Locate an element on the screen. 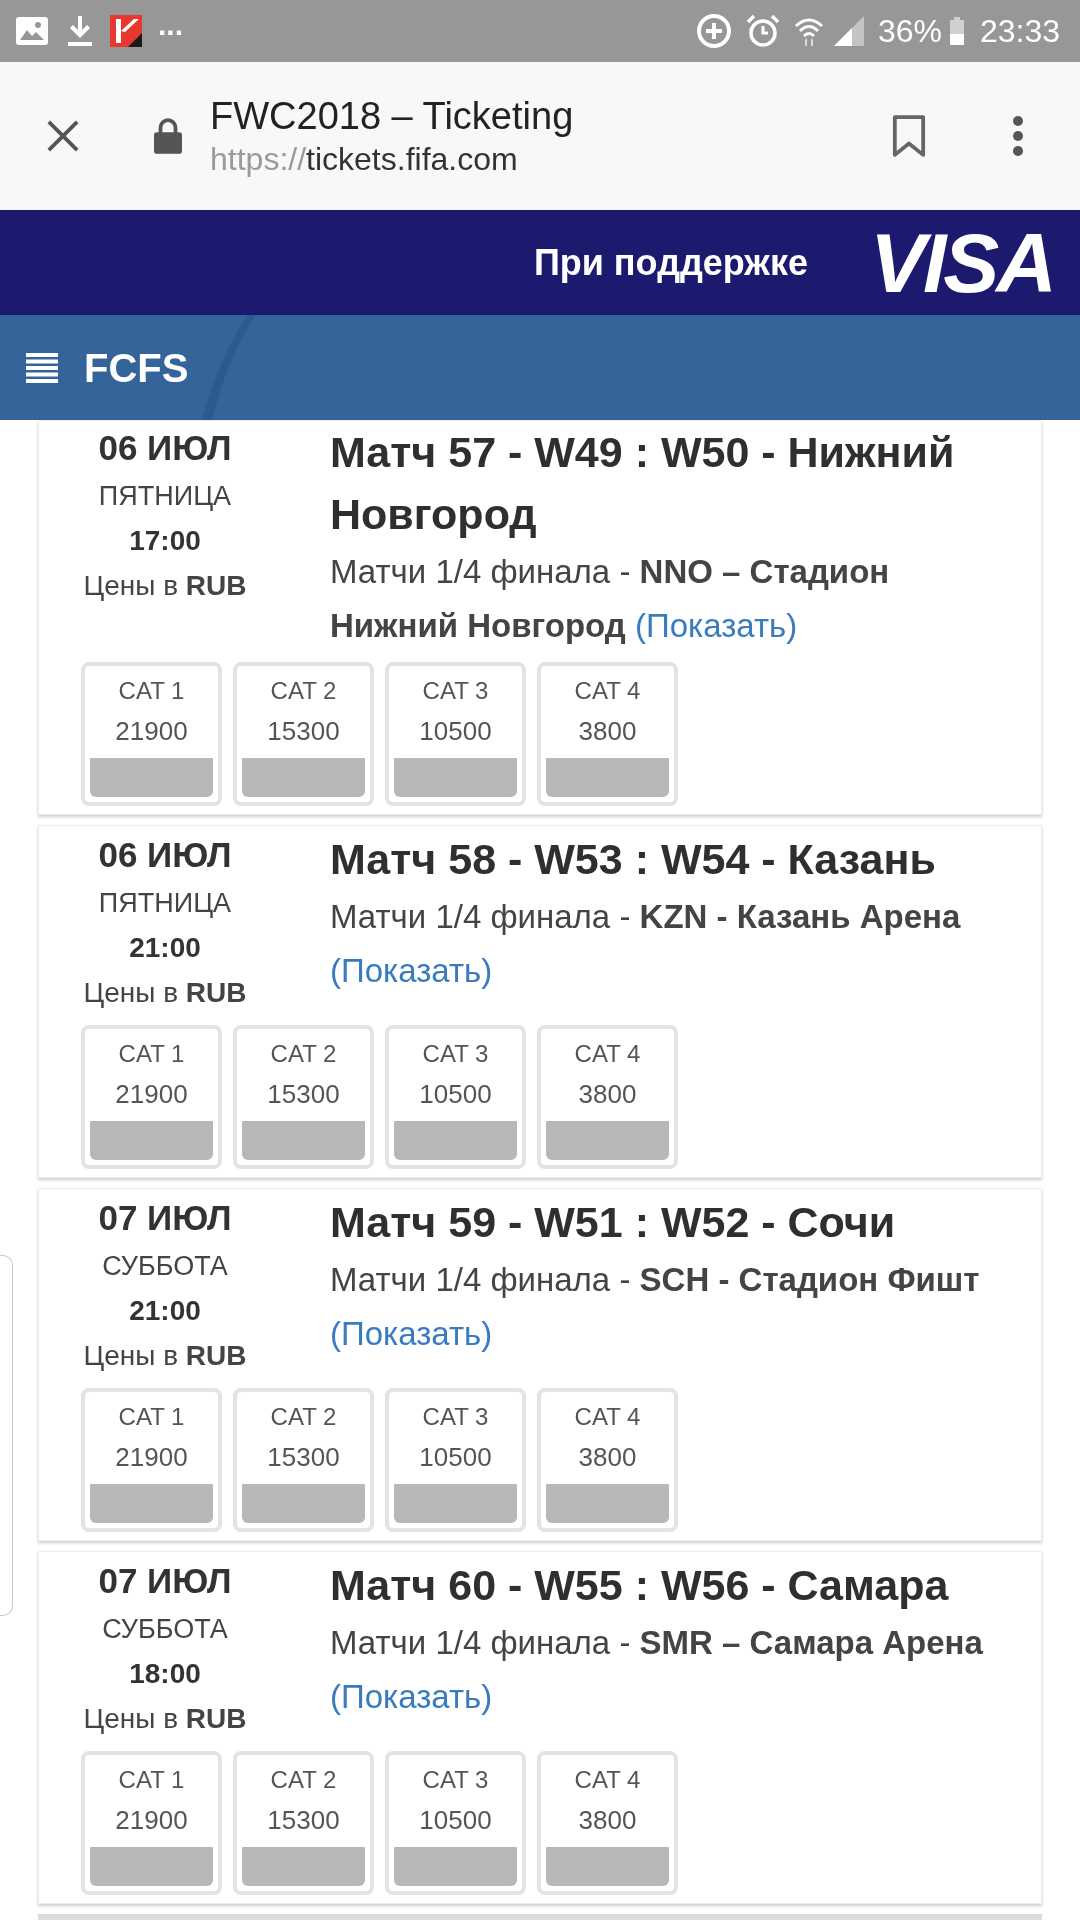 This screenshot has height=1920, width=1080. lock-icon is located at coordinates (168, 136).